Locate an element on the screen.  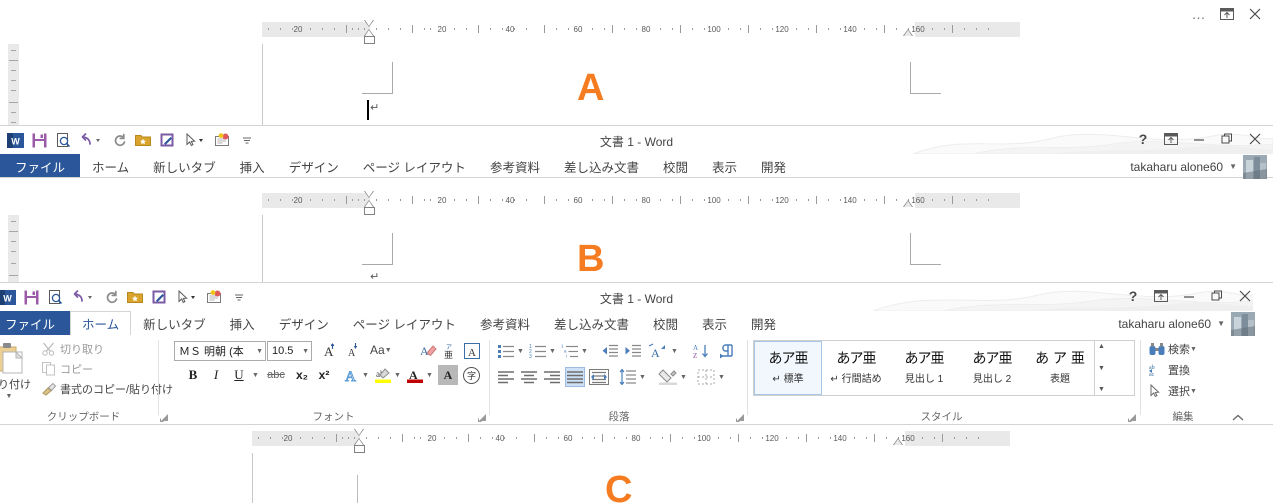
word-logo-icon: W is located at coordinates (9, 297).